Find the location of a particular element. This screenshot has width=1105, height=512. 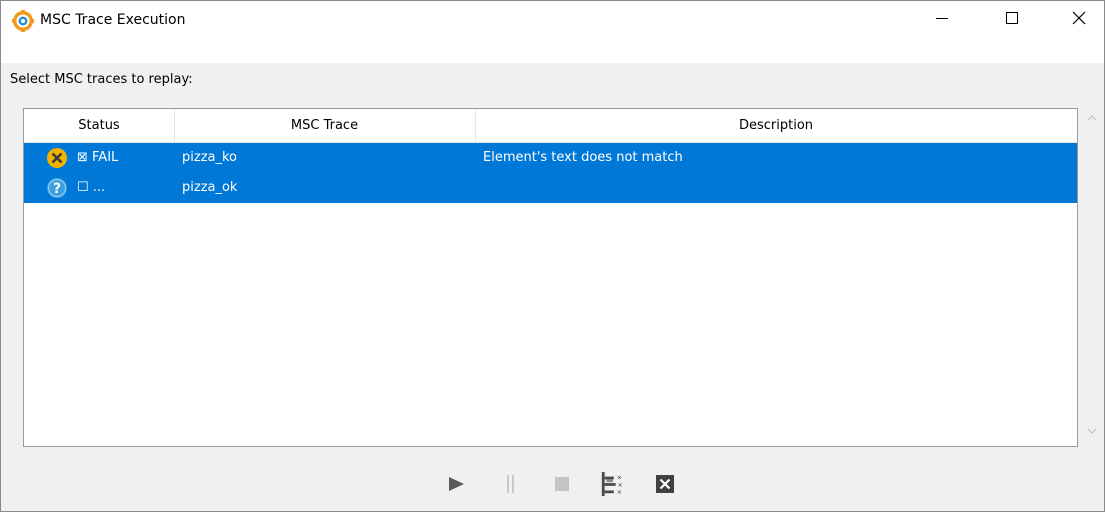

stop-icon is located at coordinates (562, 484).